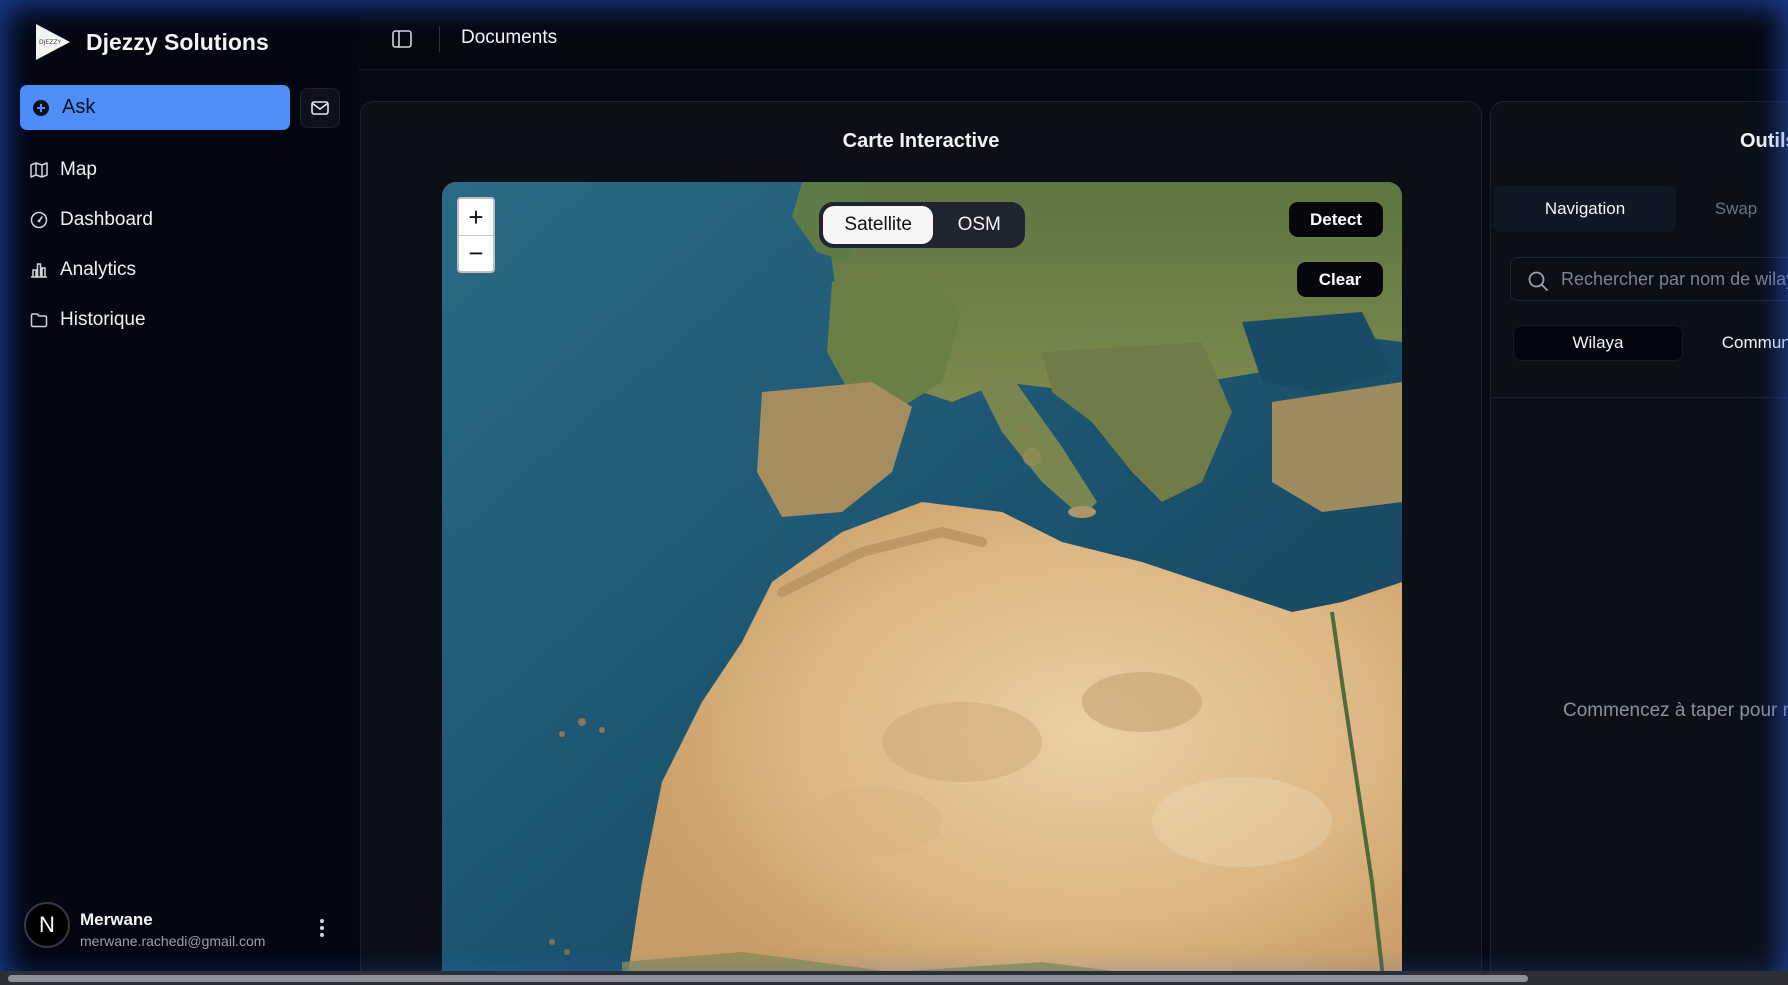 The width and height of the screenshot is (1788, 985). Describe the element at coordinates (103, 319) in the screenshot. I see `sidebar-item-label: Historique` at that location.